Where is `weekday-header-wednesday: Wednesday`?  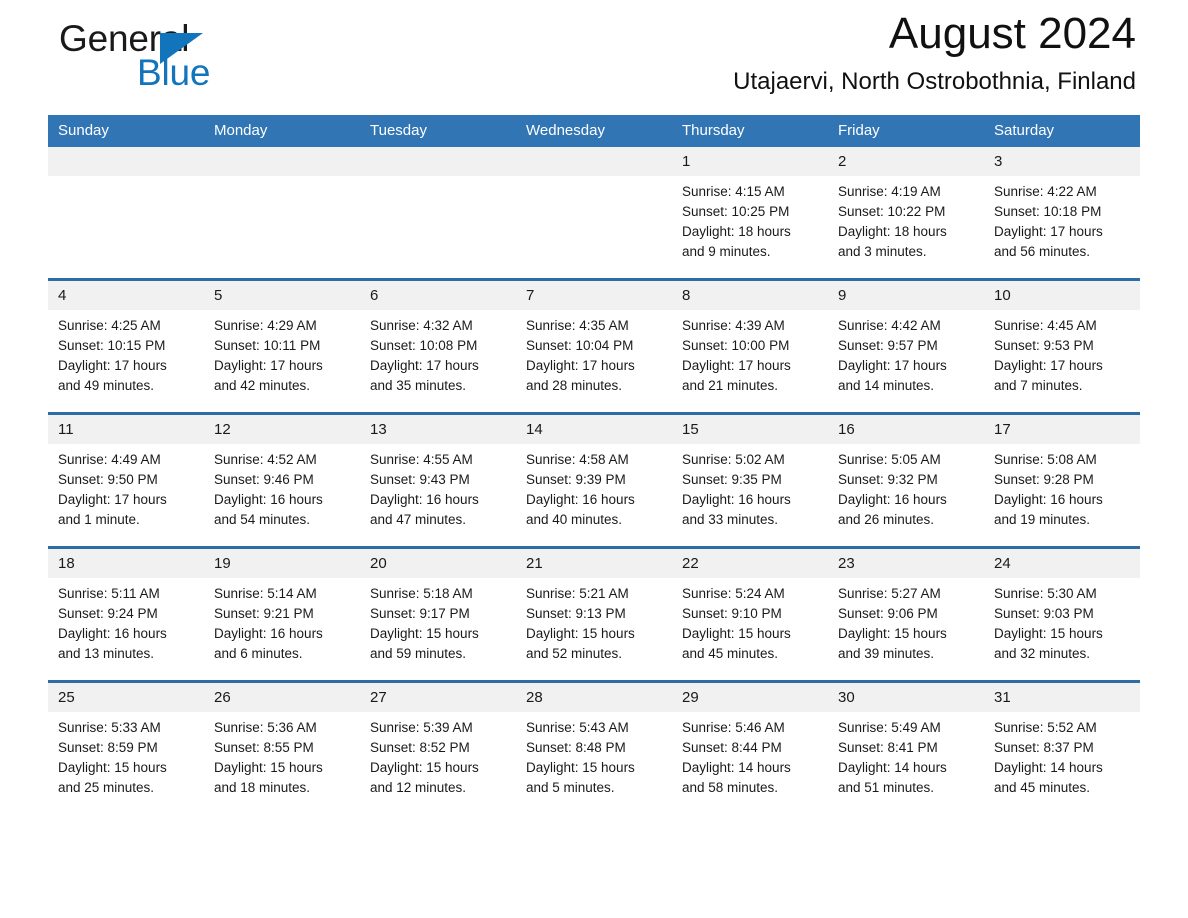
weekday-header-wednesday: Wednesday is located at coordinates (594, 131).